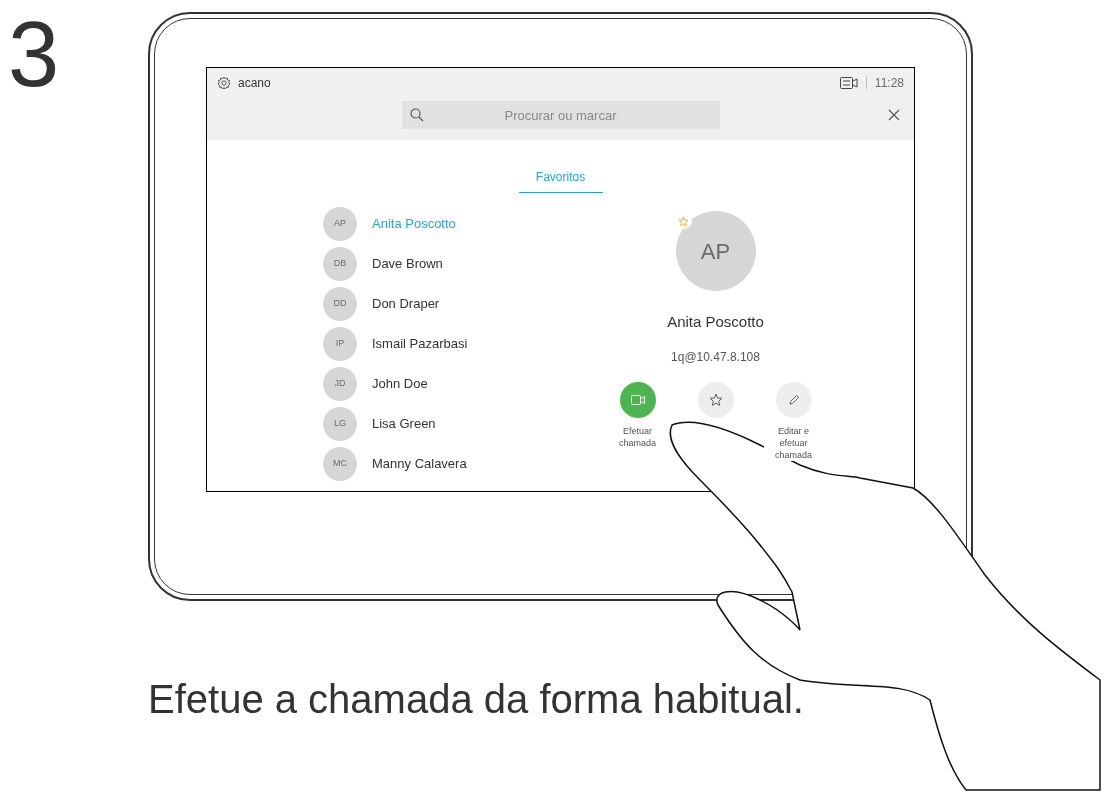  What do you see at coordinates (419, 464) in the screenshot?
I see `contact-name: Manny Calavera` at bounding box center [419, 464].